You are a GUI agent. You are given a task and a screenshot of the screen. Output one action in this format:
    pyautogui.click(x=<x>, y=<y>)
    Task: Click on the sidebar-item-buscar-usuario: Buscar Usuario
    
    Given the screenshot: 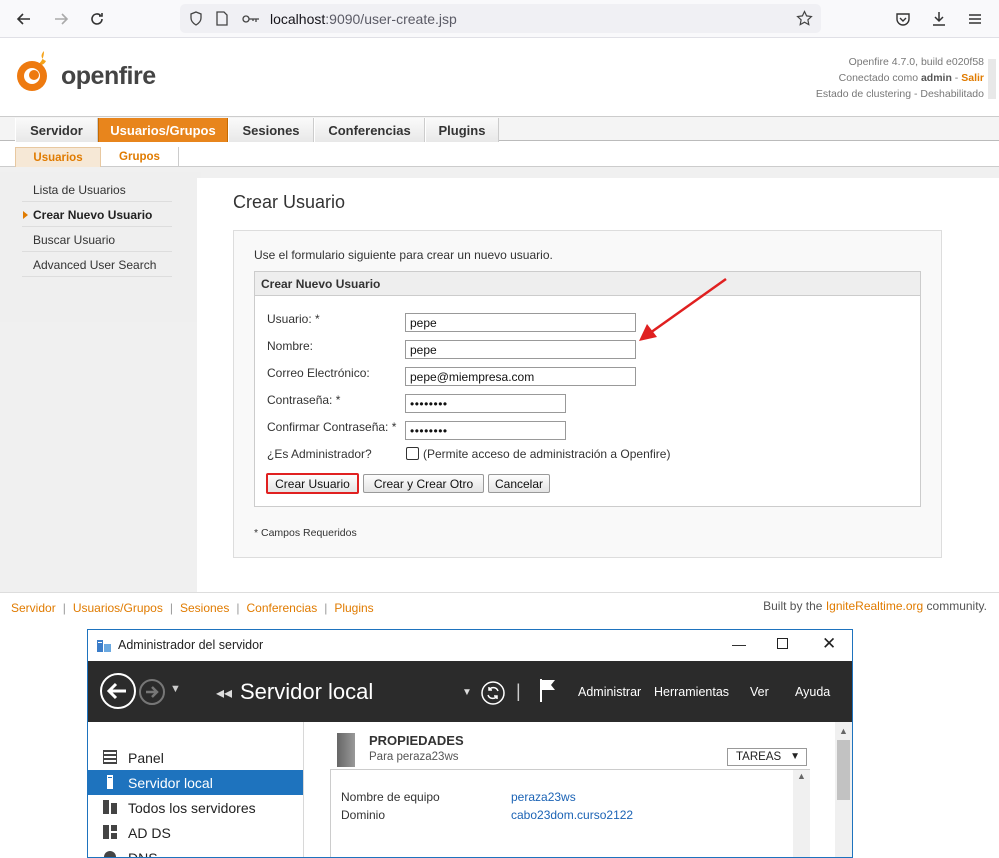 What is the action you would take?
    pyautogui.click(x=97, y=240)
    